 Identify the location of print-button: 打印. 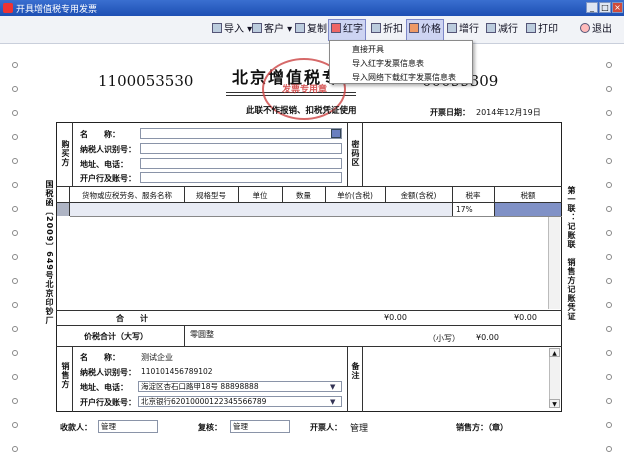
(542, 30).